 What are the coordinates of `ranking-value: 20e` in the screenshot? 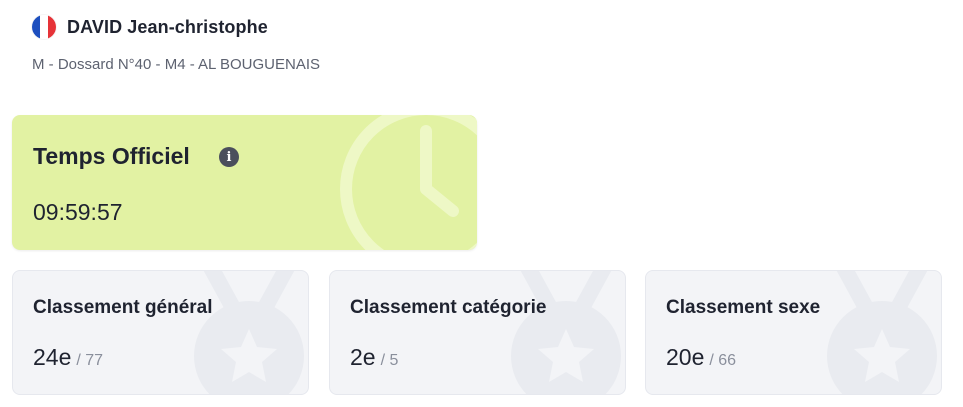 It's located at (685, 357).